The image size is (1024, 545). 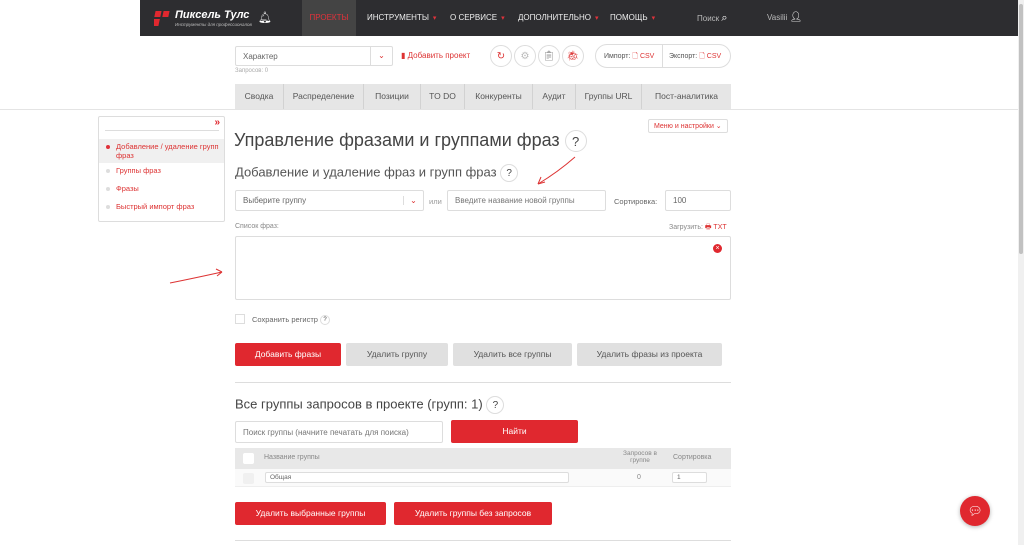 I want to click on annotation-arrows, so click(x=372, y=220).